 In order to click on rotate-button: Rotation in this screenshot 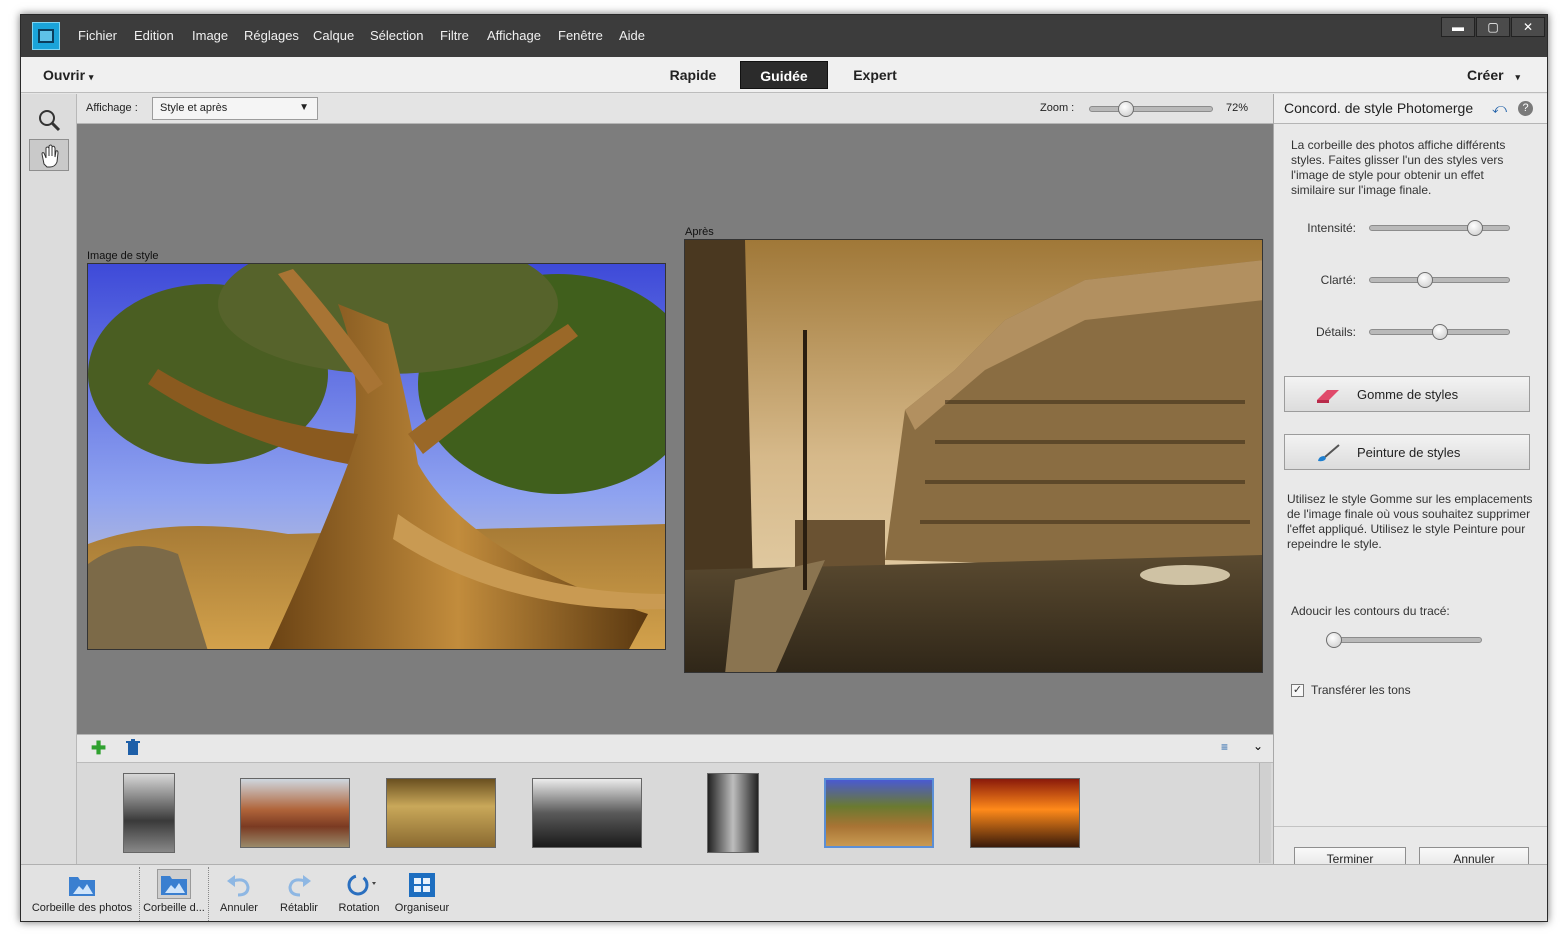, I will do `click(359, 894)`.